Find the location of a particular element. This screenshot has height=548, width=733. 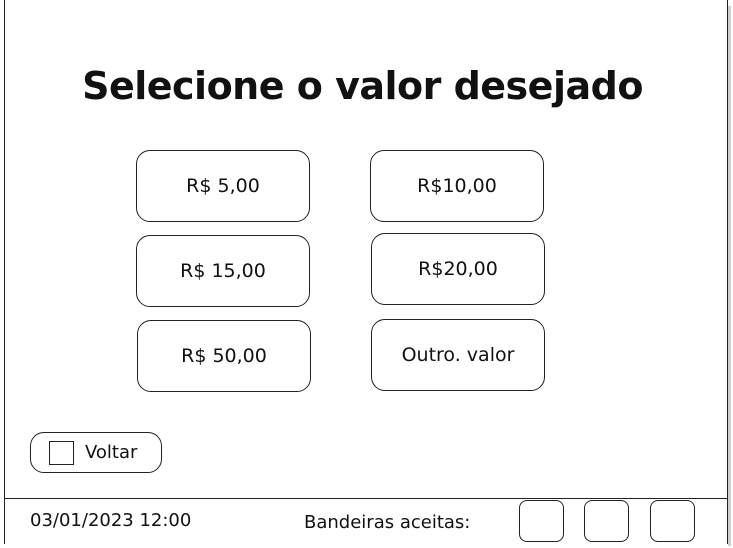

value-15-button: R$ 15,00 is located at coordinates (223, 271).